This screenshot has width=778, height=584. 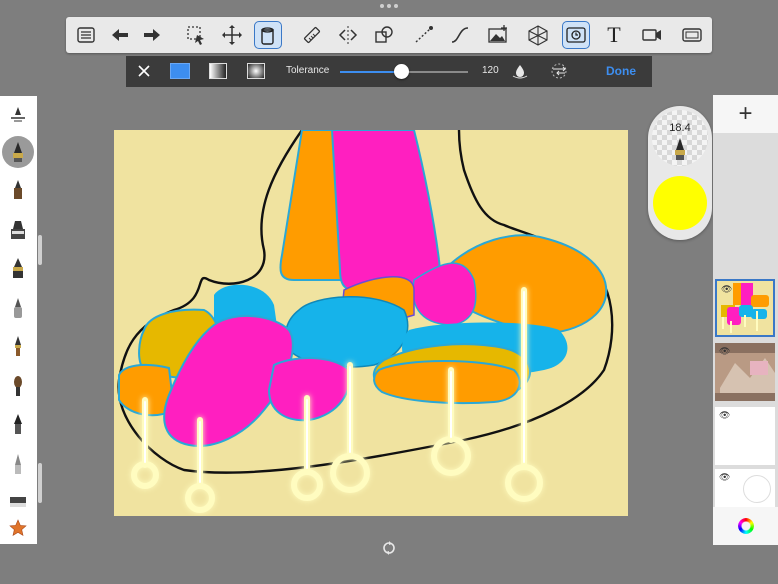 I want to click on frame-icon, so click(x=692, y=35).